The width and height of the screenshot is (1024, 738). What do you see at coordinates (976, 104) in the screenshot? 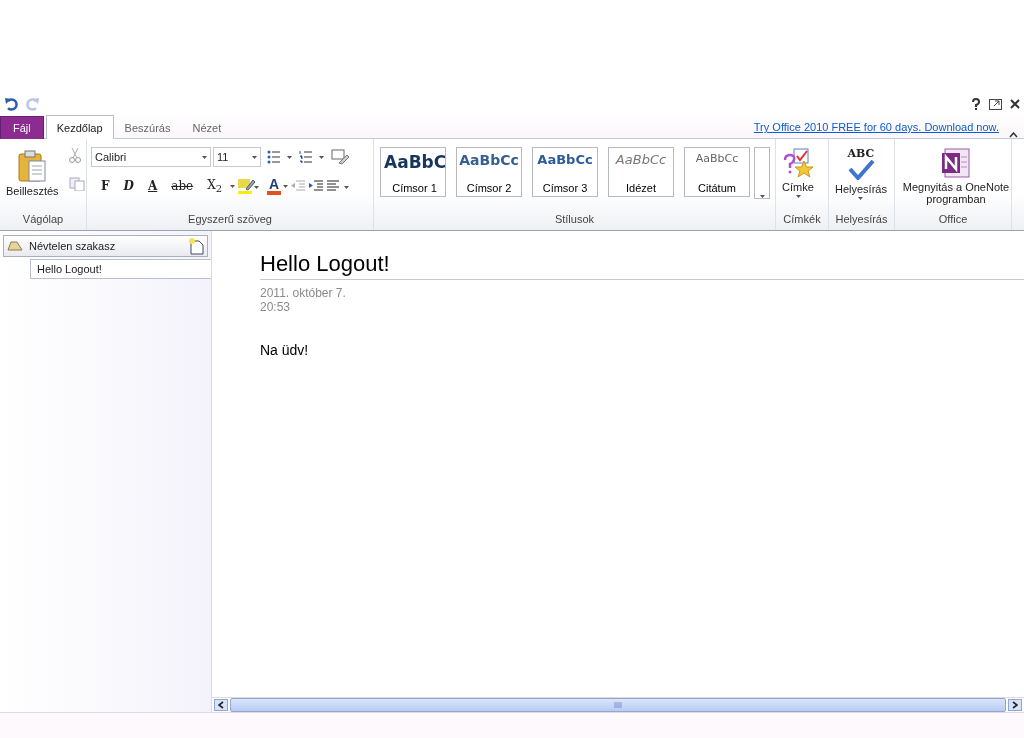
I see `help-icon` at bounding box center [976, 104].